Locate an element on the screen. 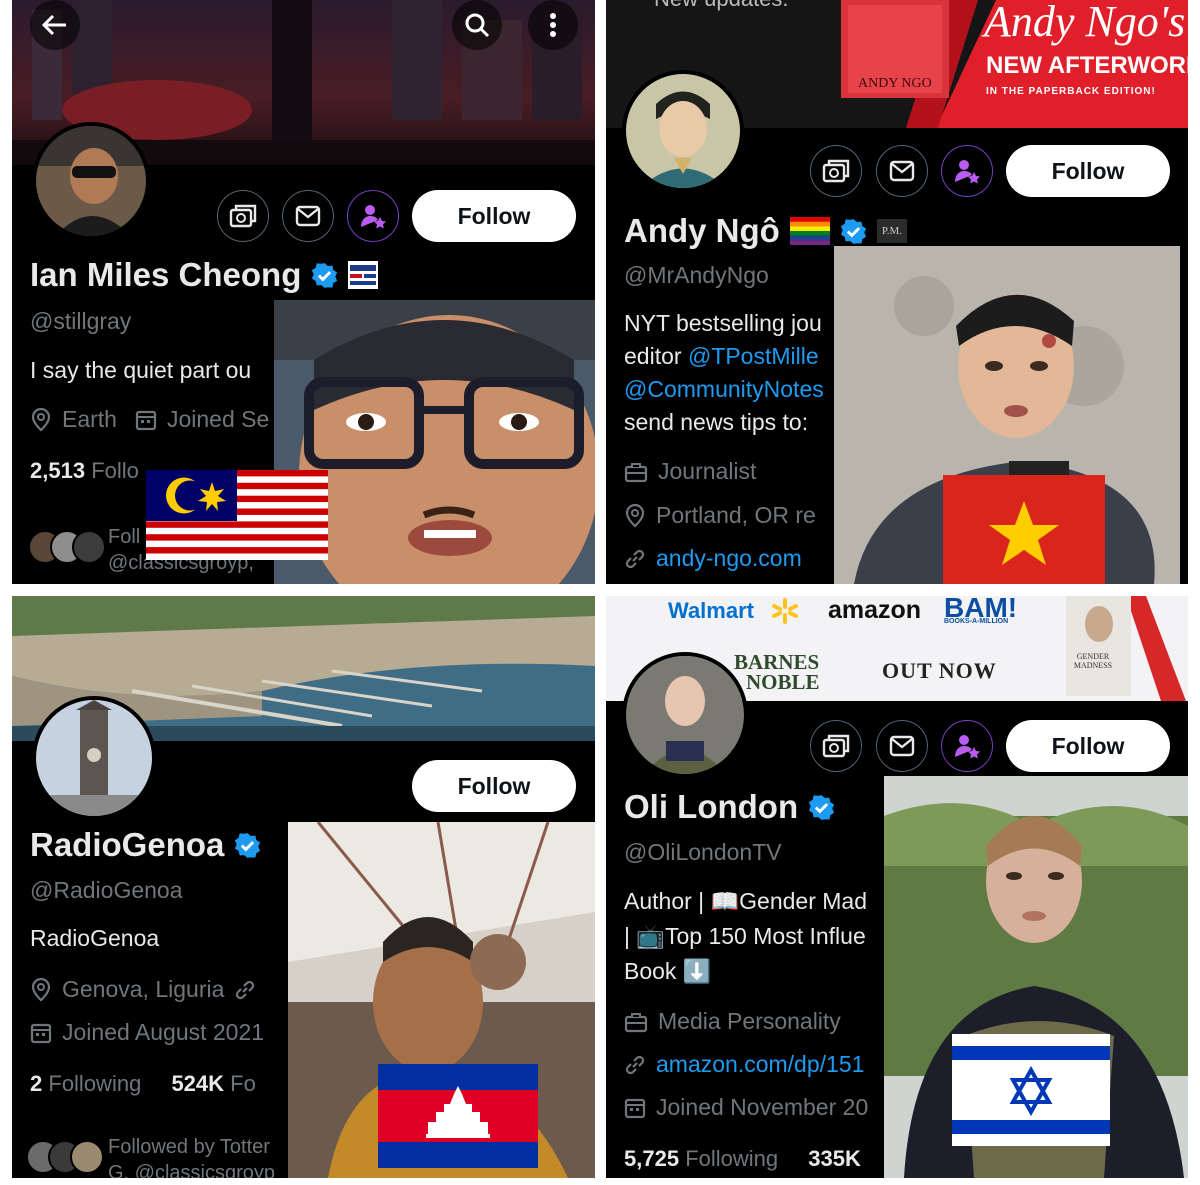 The image size is (1200, 1185). bio-line: RadioGenoa is located at coordinates (95, 938).